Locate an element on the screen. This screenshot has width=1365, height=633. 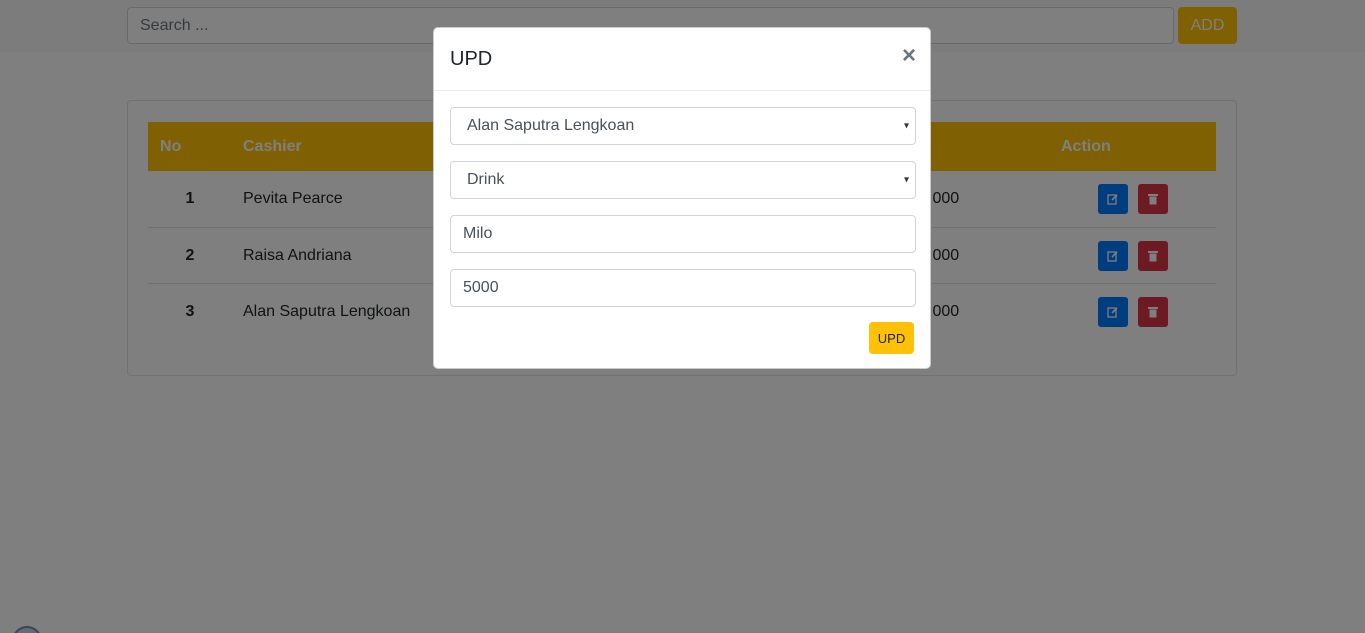
cashier-select-value: Alan Saputra Lengkoan is located at coordinates (551, 125).